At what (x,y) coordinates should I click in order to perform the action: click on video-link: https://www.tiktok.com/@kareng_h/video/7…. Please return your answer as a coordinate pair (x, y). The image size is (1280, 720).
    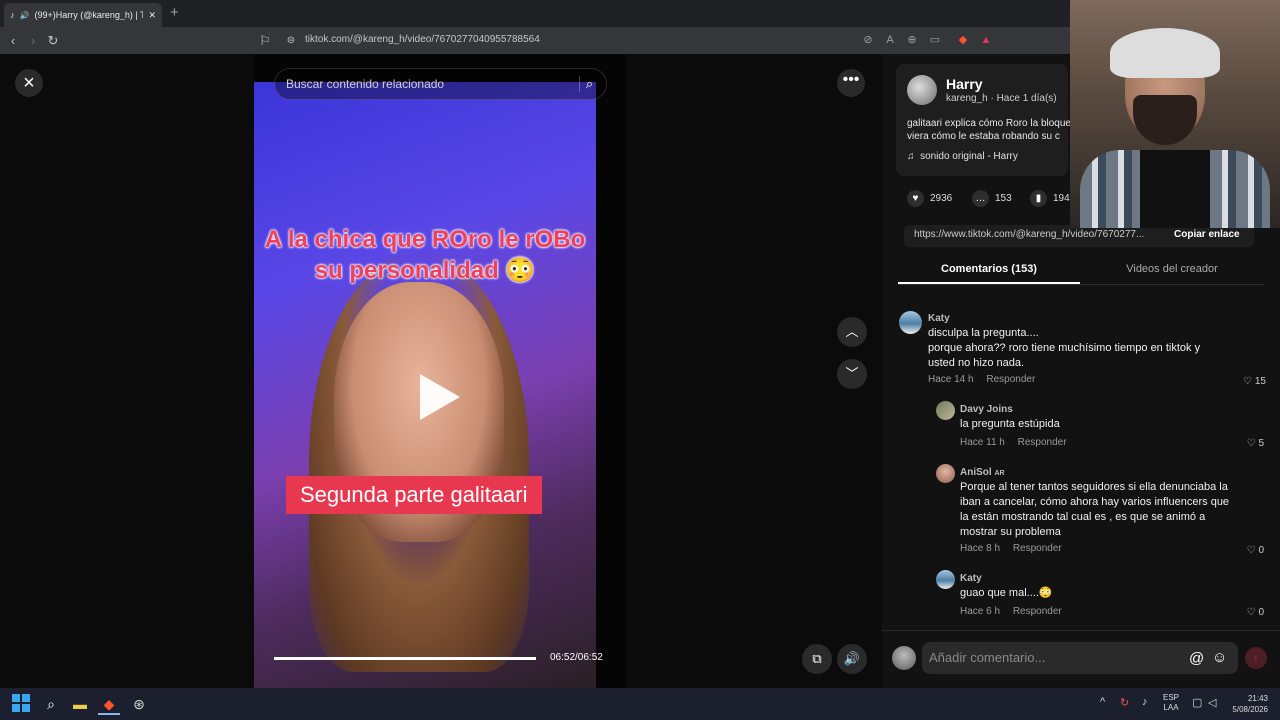
    Looking at the image, I should click on (1039, 235).